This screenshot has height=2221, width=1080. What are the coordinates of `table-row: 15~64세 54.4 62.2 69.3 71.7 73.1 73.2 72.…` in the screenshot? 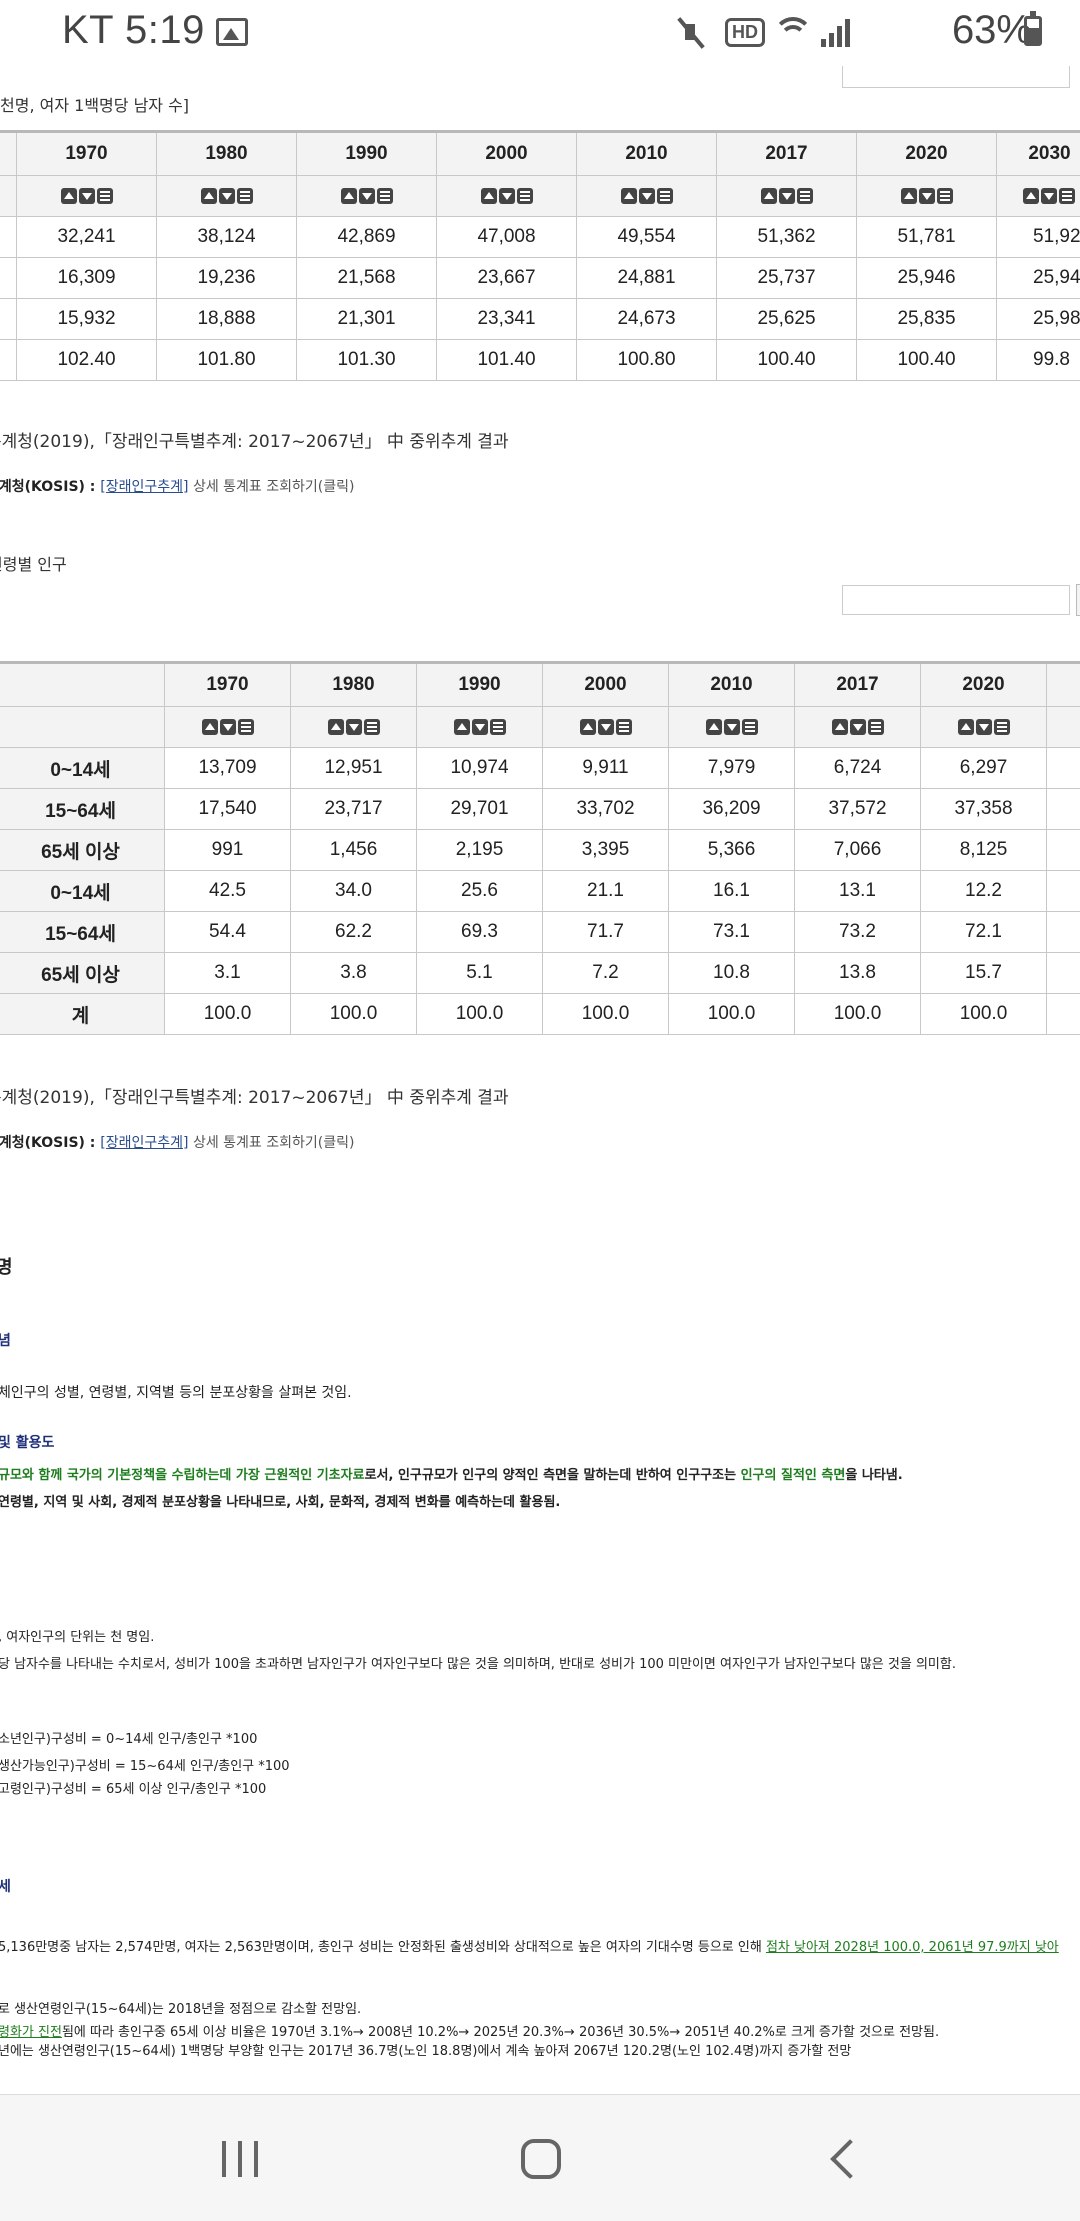 It's located at (540, 932).